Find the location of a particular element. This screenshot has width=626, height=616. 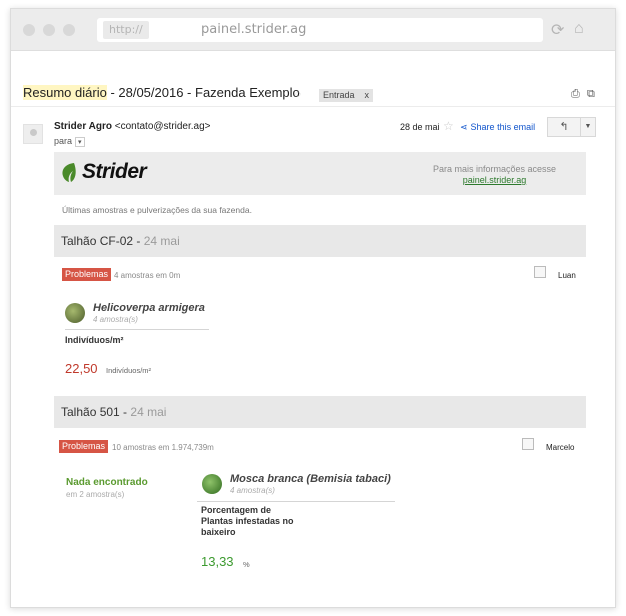

reply-icon: ↰ is located at coordinates (564, 127).